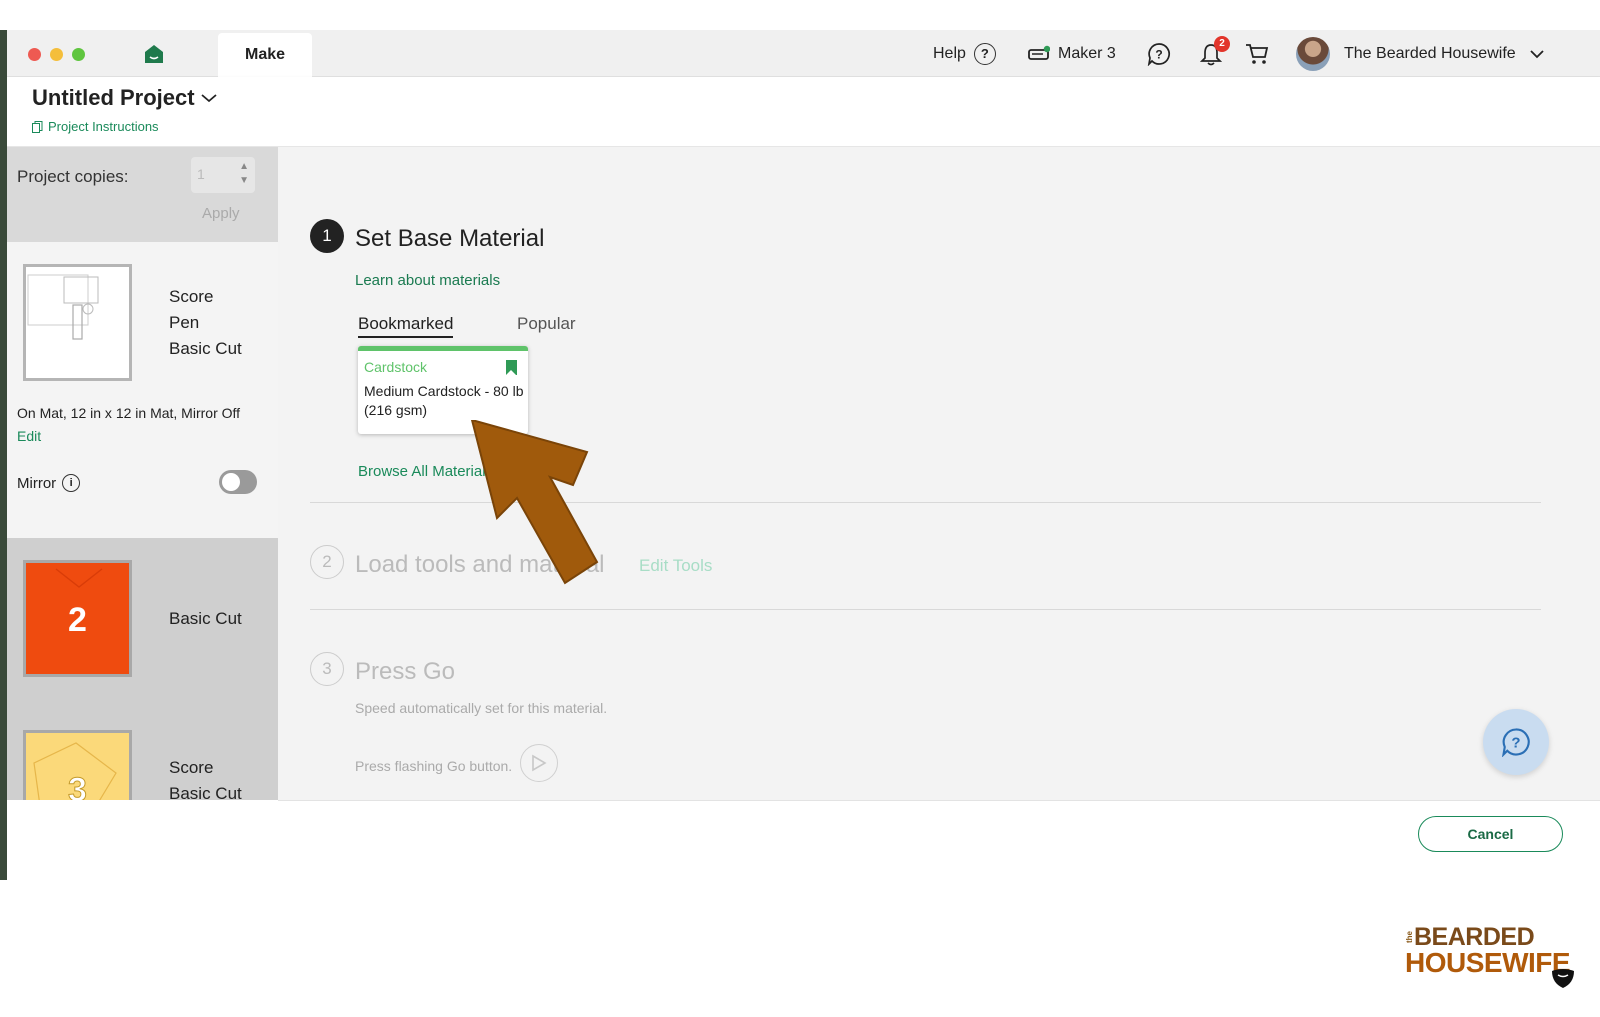 The height and width of the screenshot is (1017, 1600). Describe the element at coordinates (949, 53) in the screenshot. I see `help-label: Help` at that location.